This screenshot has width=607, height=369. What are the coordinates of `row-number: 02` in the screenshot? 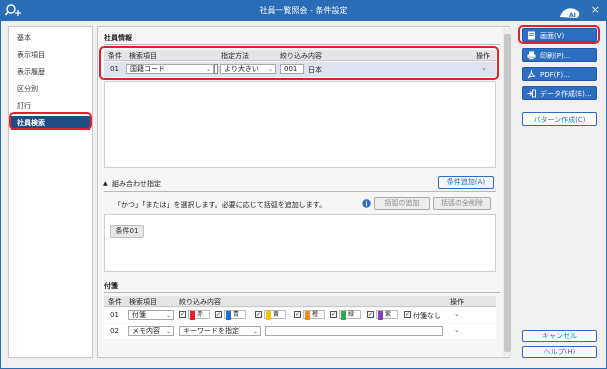 It's located at (114, 331).